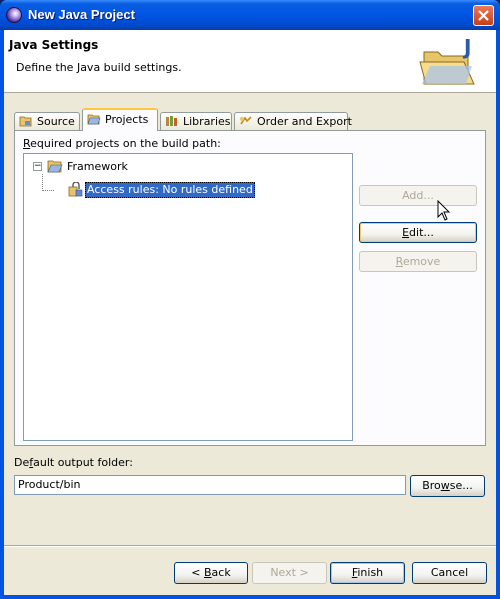 The height and width of the screenshot is (599, 500). What do you see at coordinates (367, 573) in the screenshot?
I see `finish-button: Finish` at bounding box center [367, 573].